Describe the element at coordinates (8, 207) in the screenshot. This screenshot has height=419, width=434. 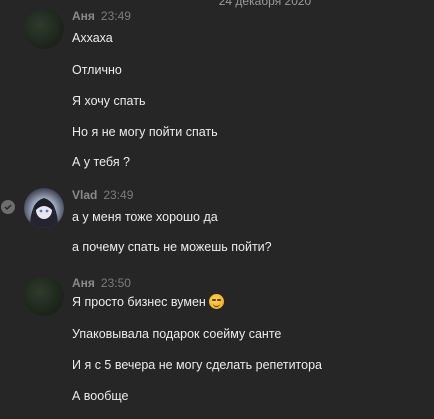
I see `check-icon` at that location.